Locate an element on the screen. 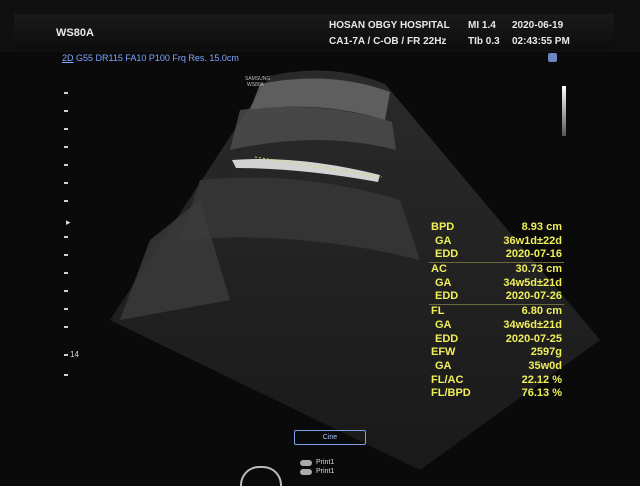 This screenshot has height=486, width=640. measurement-key: AC is located at coordinates (439, 269).